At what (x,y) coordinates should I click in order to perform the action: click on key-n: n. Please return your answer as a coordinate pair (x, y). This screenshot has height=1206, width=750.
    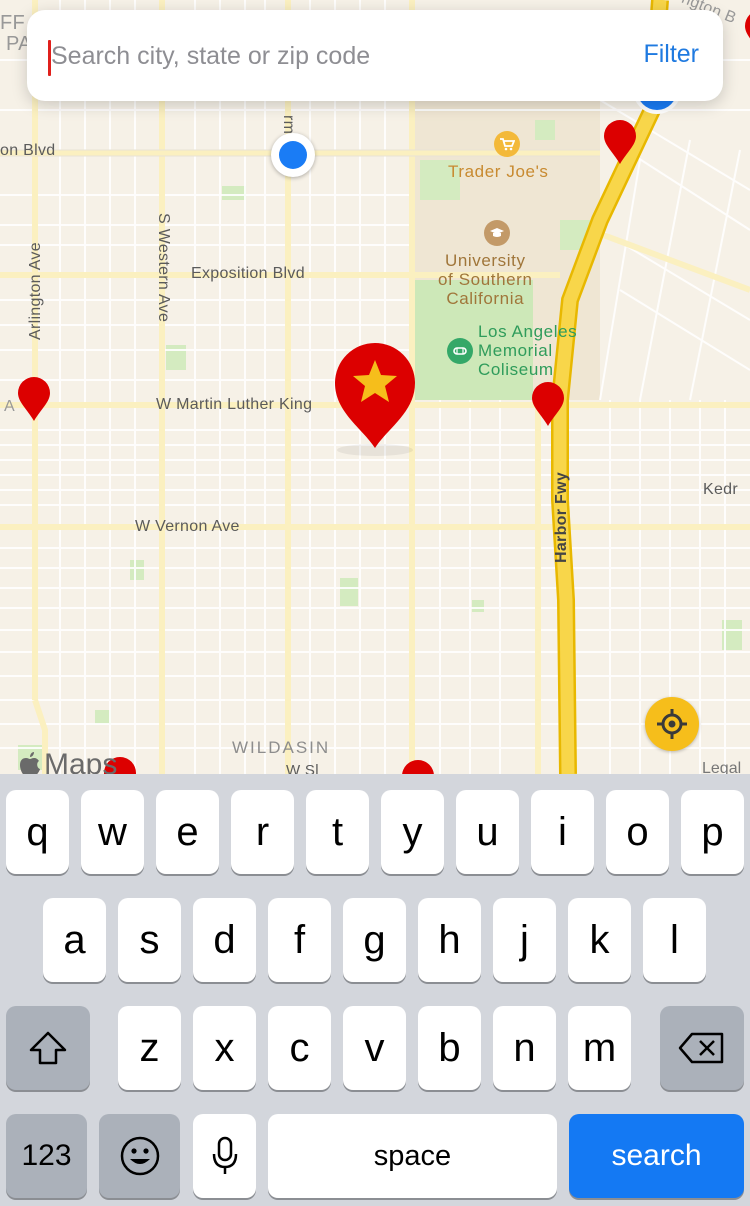
    Looking at the image, I should click on (524, 1048).